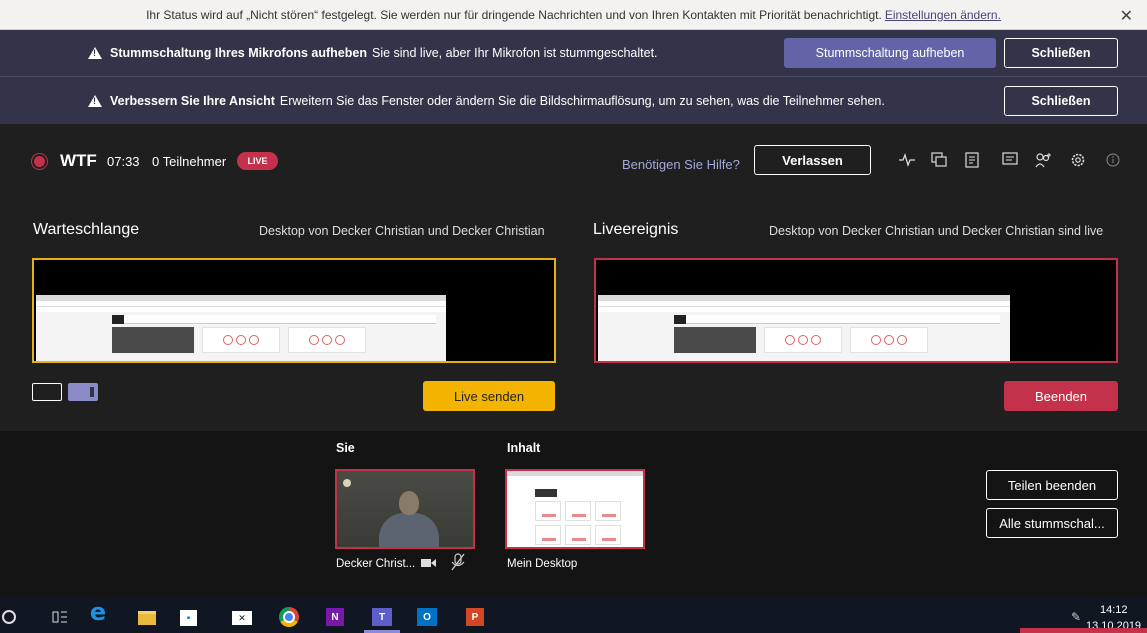 Image resolution: width=1147 pixels, height=633 pixels. I want to click on help-link: Benötigen Sie Hilfe?, so click(681, 164).